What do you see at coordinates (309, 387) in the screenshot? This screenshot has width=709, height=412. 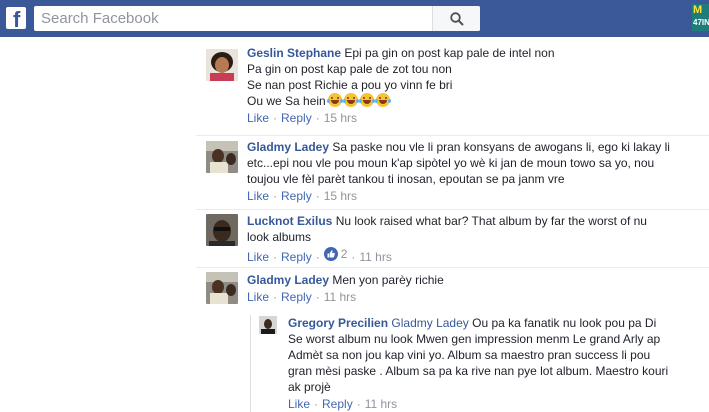 I see `comment-text: ak projè` at bounding box center [309, 387].